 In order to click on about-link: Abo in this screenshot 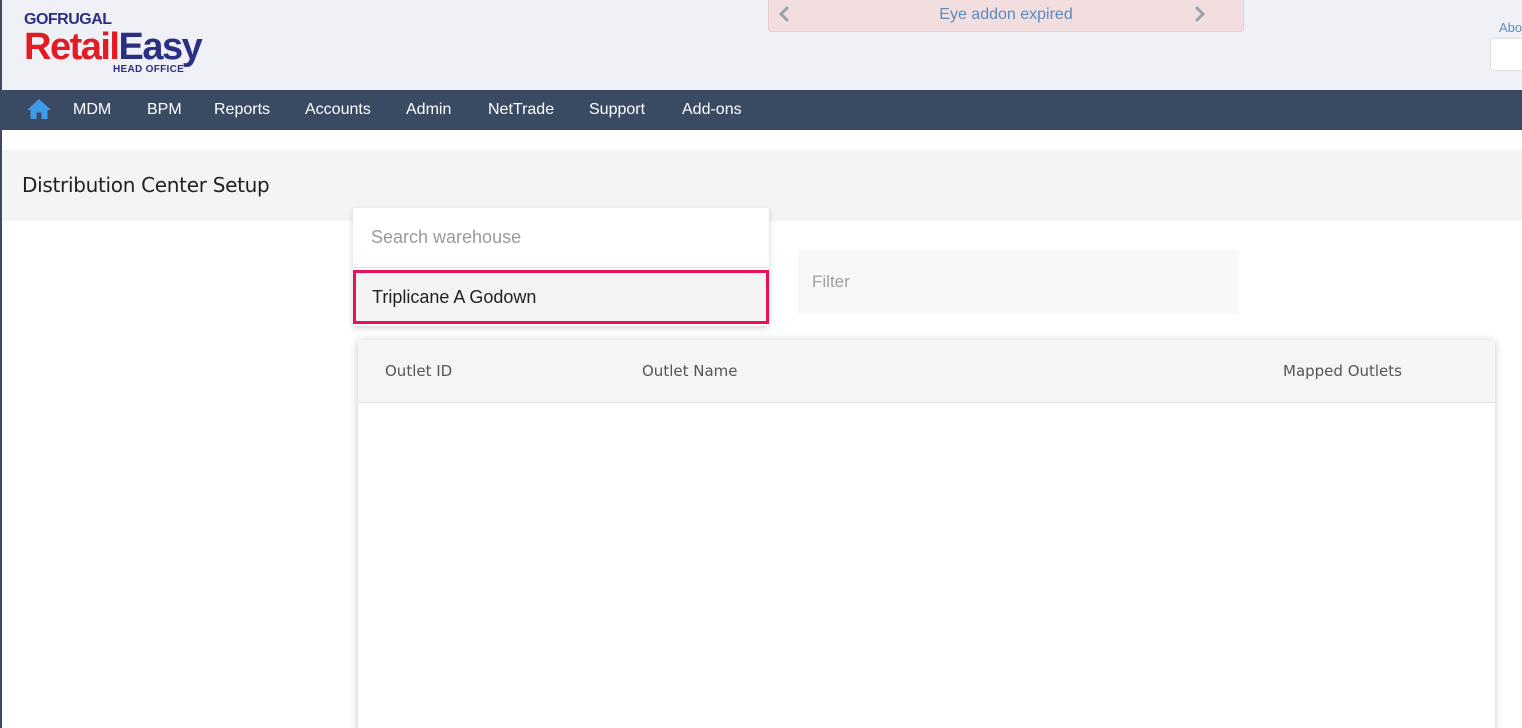, I will do `click(1510, 27)`.